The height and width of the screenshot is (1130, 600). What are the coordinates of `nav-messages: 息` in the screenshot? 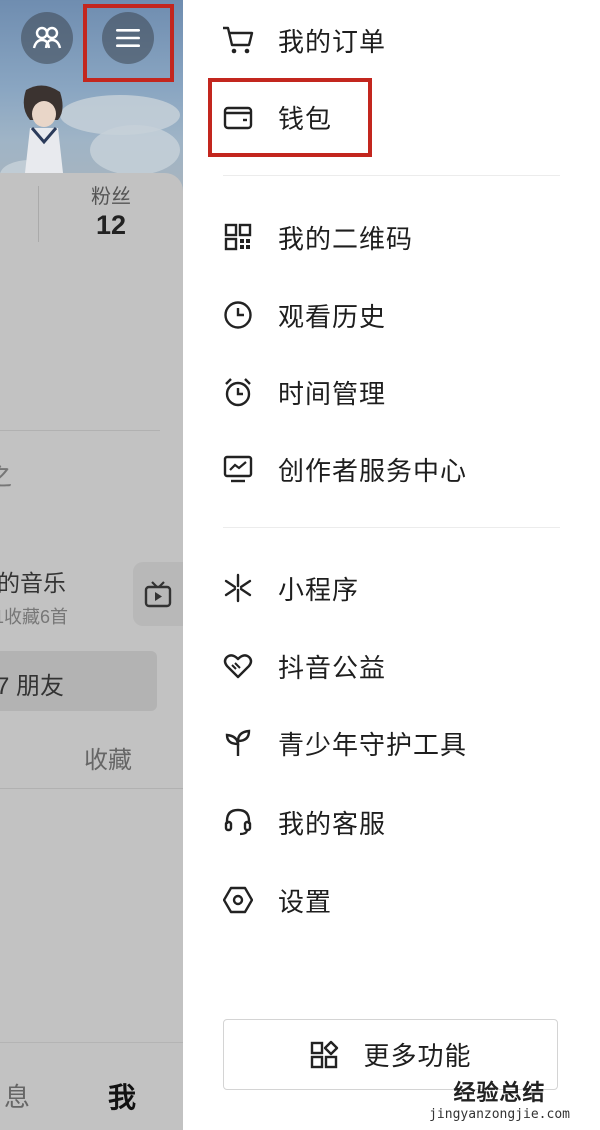 It's located at (17, 1095).